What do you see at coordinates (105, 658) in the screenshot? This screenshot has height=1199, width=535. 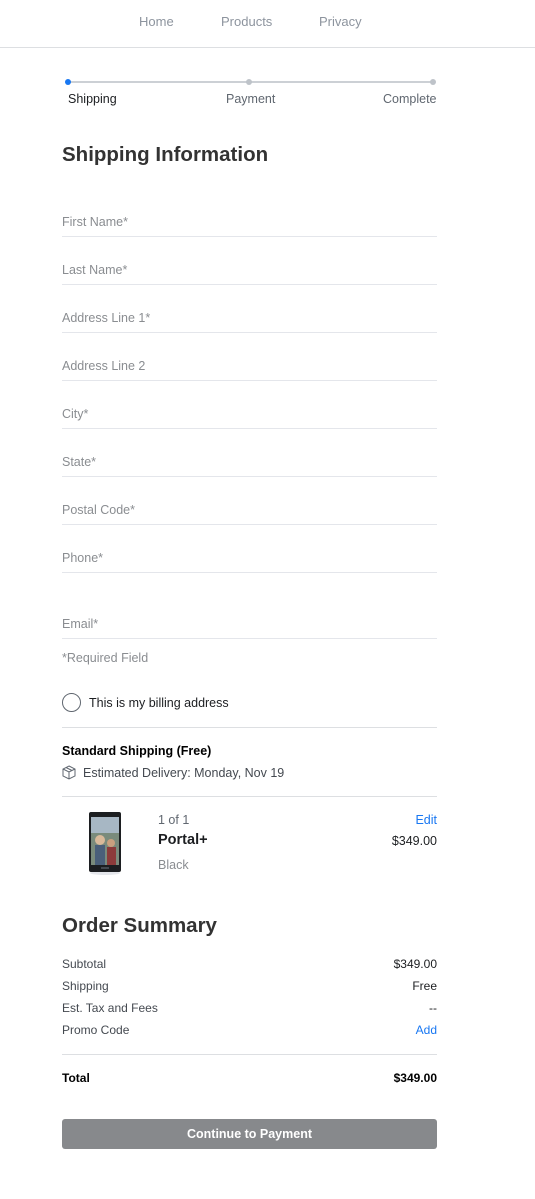 I see `required-field-note: *Required Field` at bounding box center [105, 658].